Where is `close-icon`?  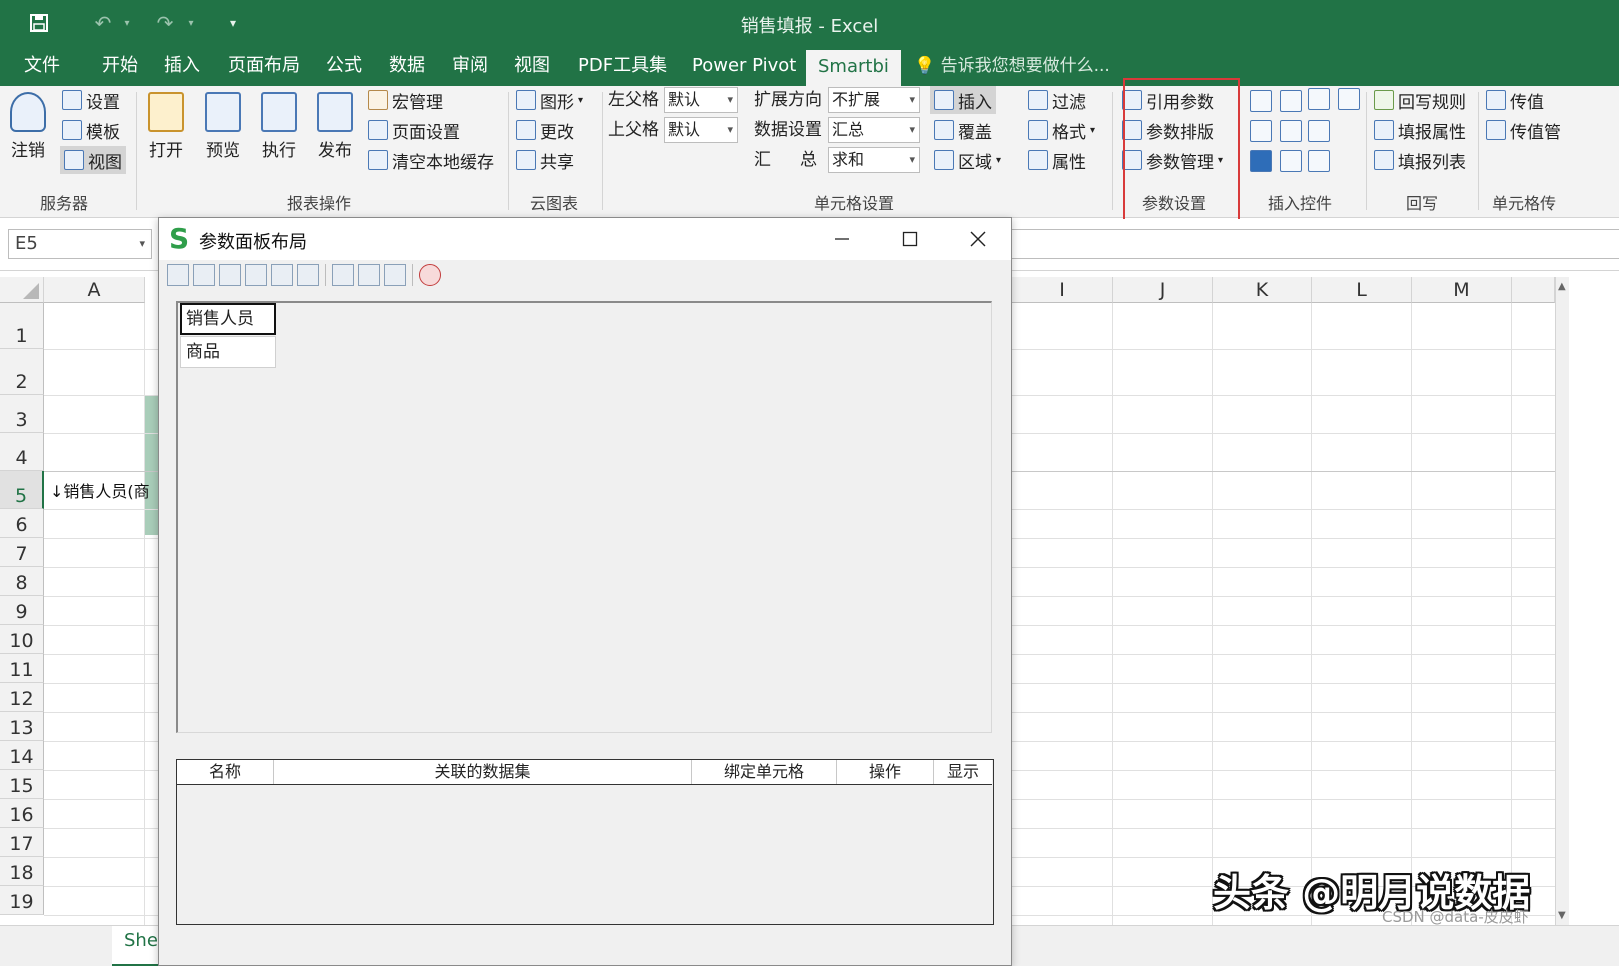 close-icon is located at coordinates (978, 239).